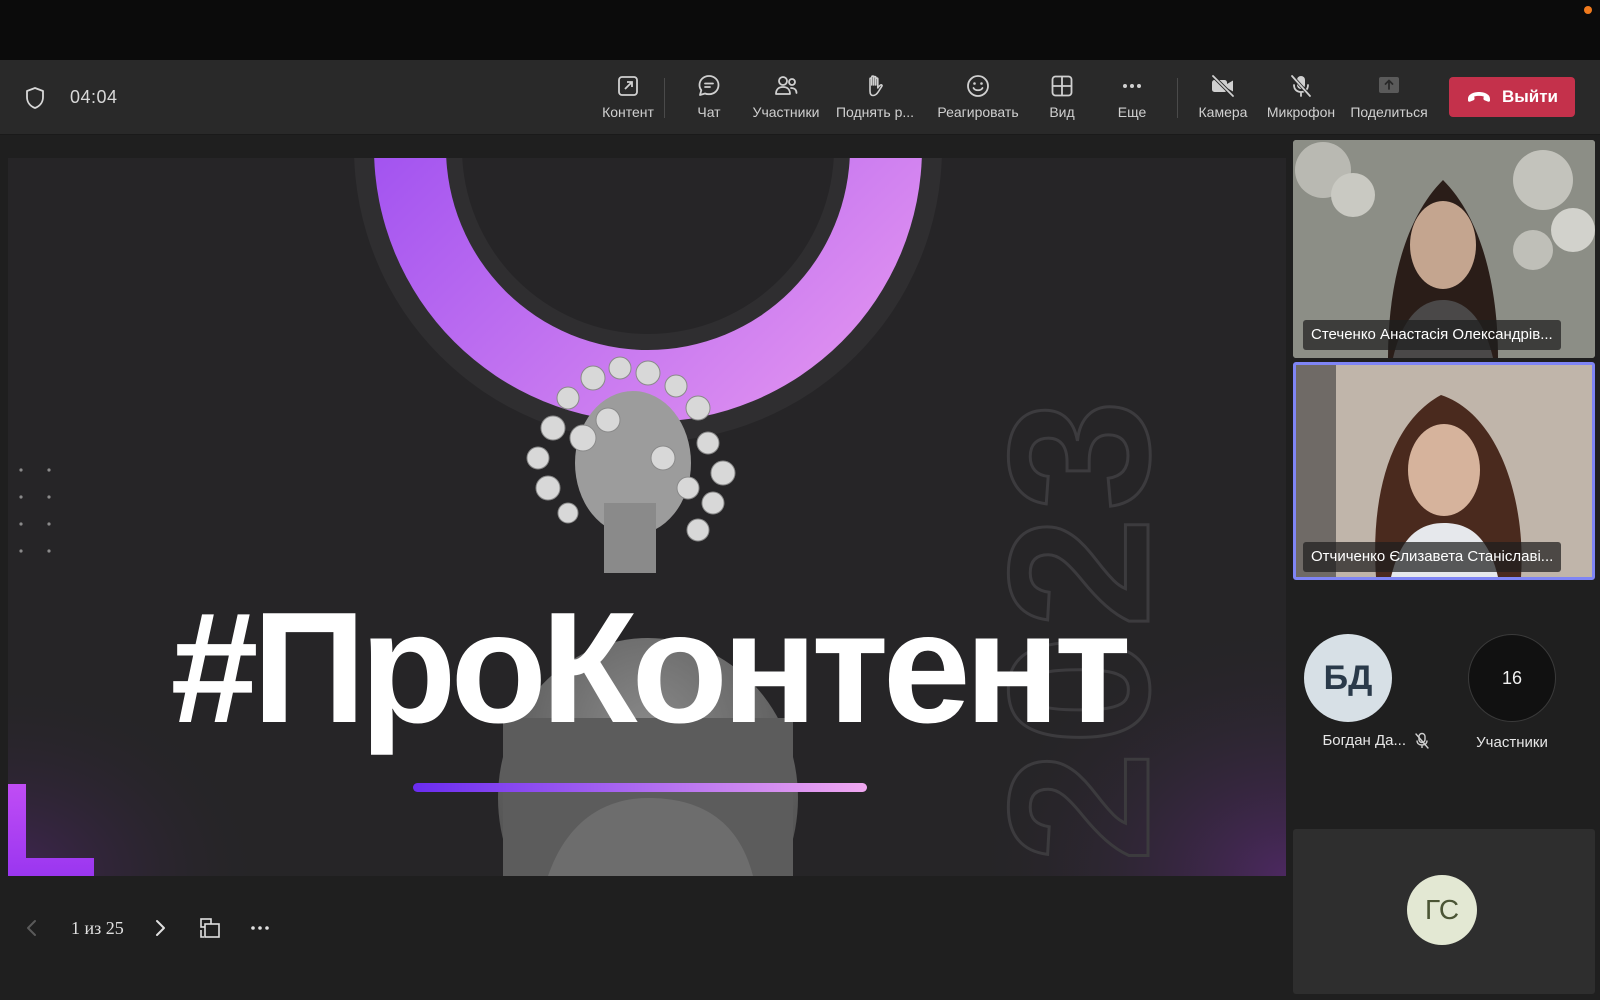 The width and height of the screenshot is (1600, 1000). What do you see at coordinates (1062, 86) in the screenshot?
I see `grid-icon` at bounding box center [1062, 86].